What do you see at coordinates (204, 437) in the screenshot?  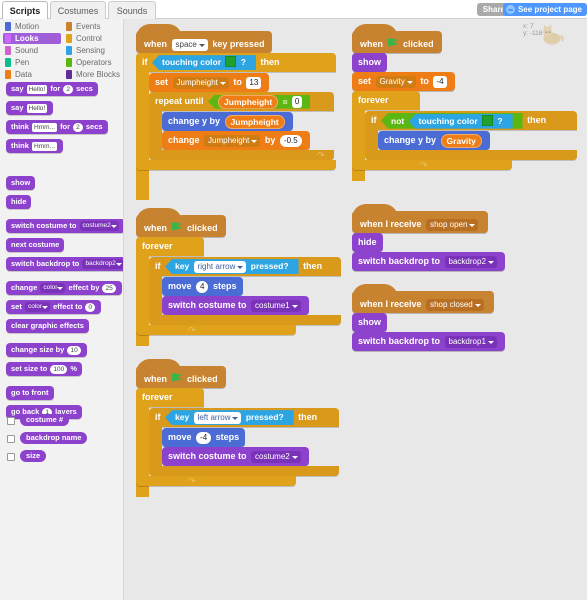 I see `move-steps-bar: move -4 steps` at bounding box center [204, 437].